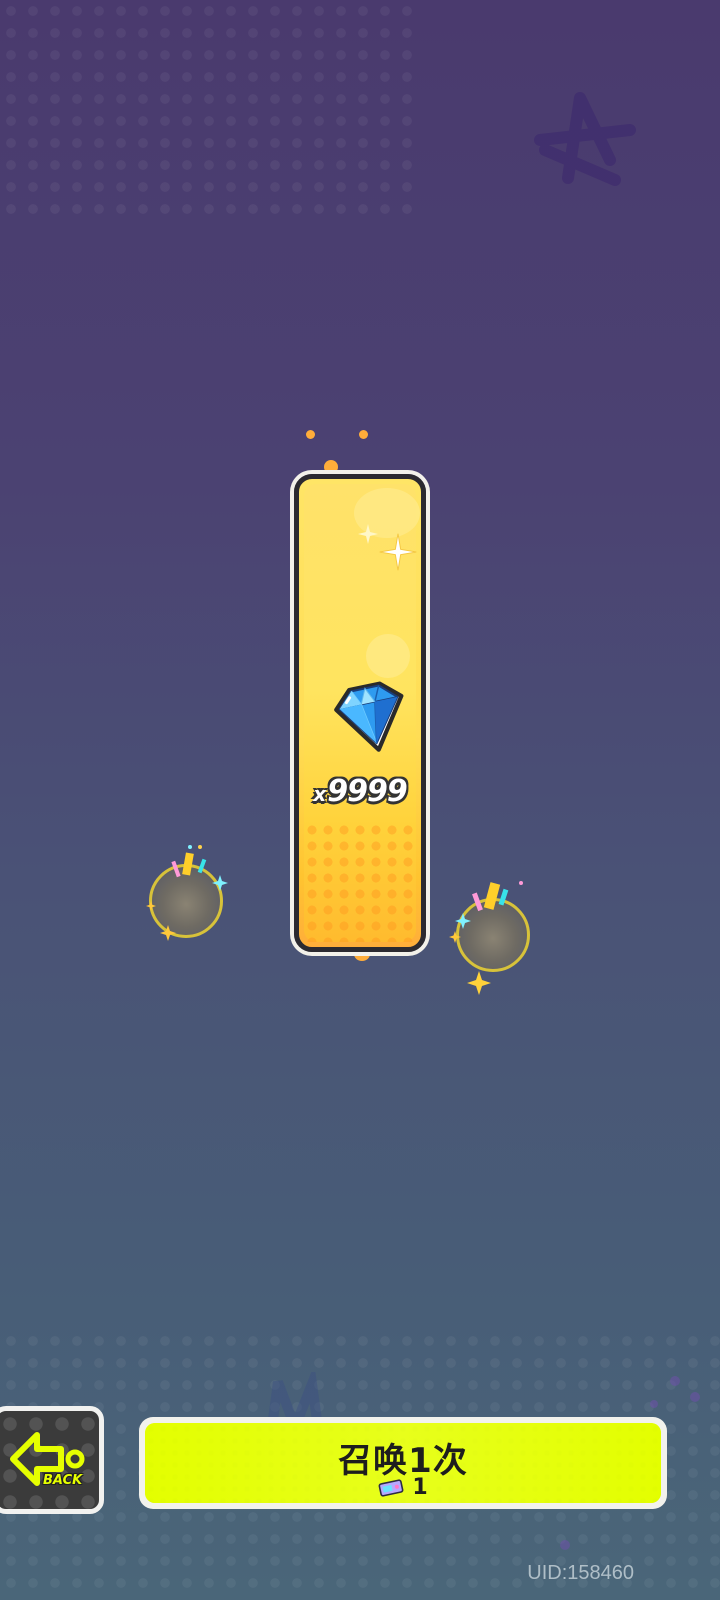 This screenshot has width=720, height=1600. What do you see at coordinates (63, 1480) in the screenshot?
I see `back-label: BACK` at bounding box center [63, 1480].